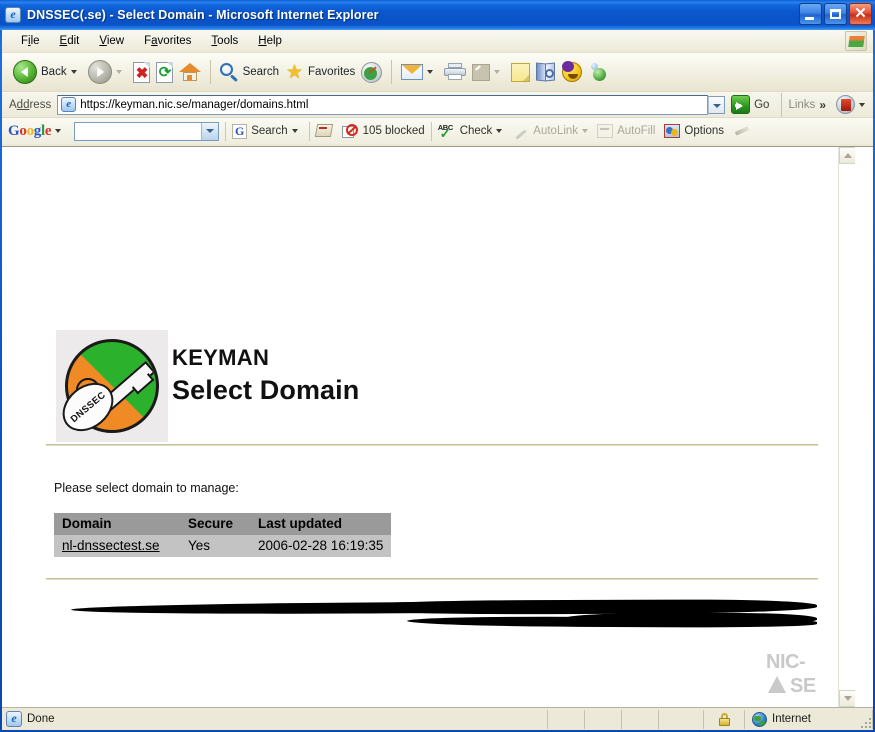 Image resolution: width=875 pixels, height=732 pixels. What do you see at coordinates (704, 131) in the screenshot?
I see `options-label: Options` at bounding box center [704, 131].